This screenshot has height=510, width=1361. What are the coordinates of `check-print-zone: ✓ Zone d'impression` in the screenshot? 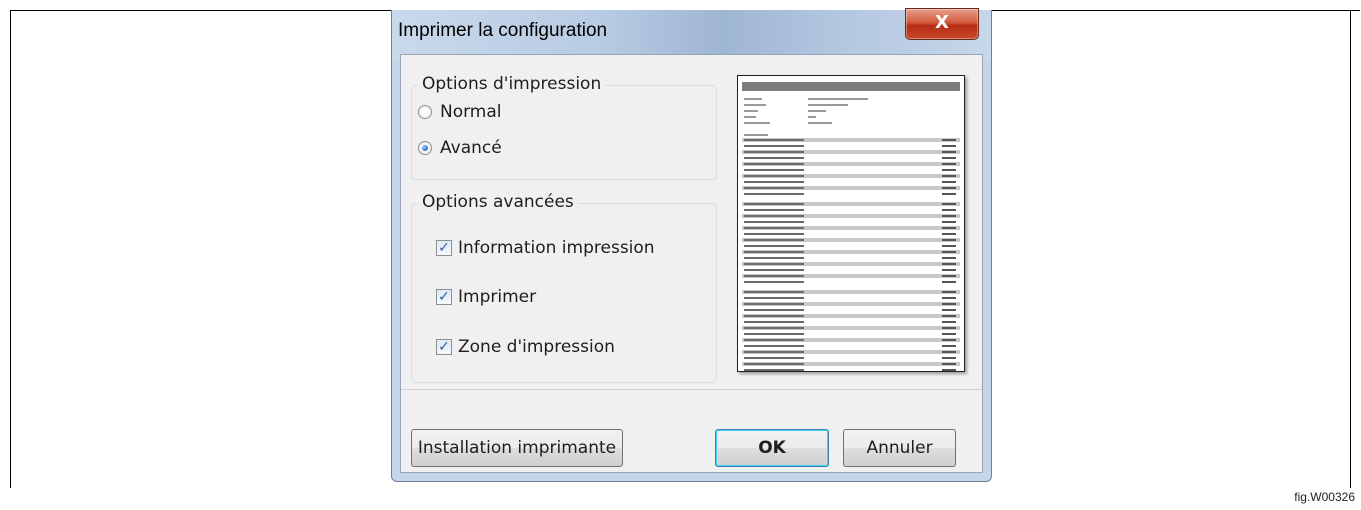 It's located at (525, 347).